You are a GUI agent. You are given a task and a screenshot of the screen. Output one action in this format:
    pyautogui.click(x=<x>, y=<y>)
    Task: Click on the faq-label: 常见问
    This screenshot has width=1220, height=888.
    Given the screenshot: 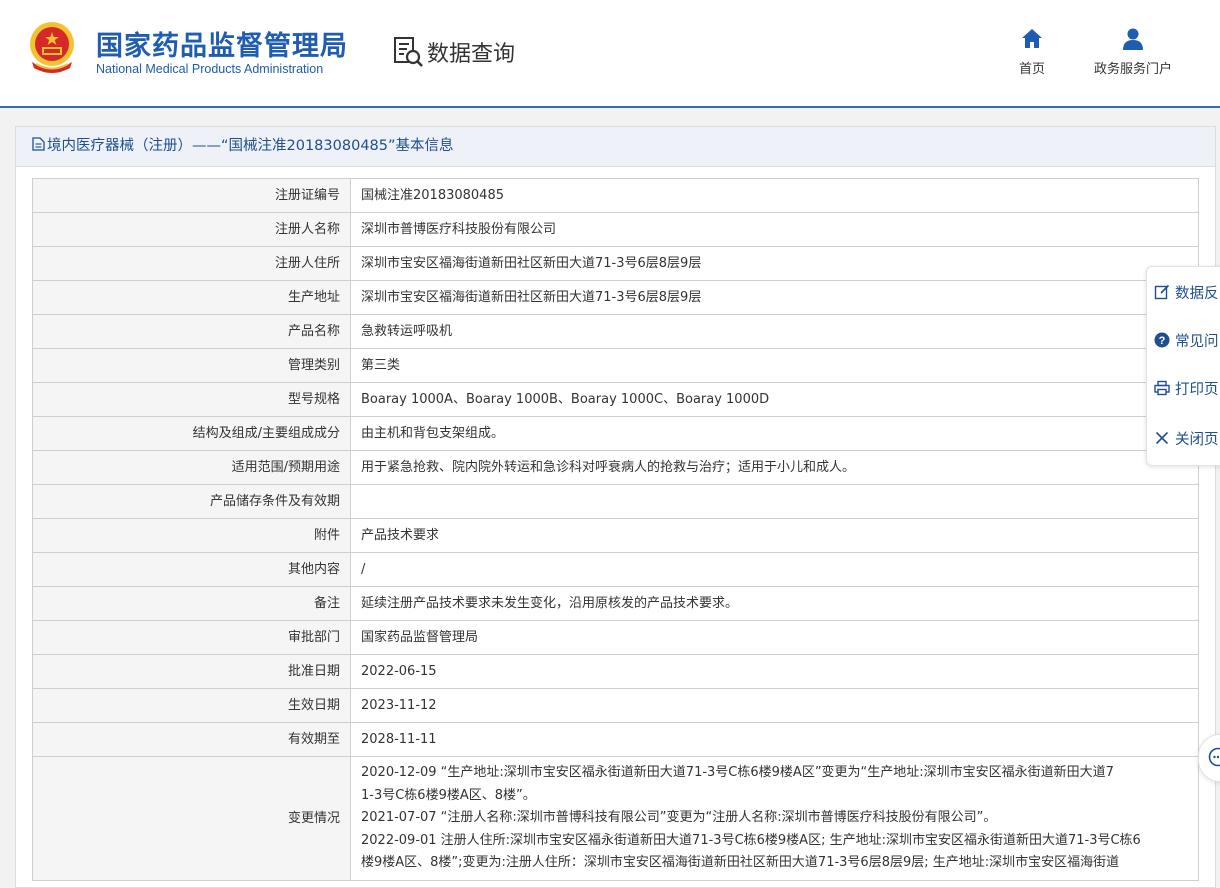 What is the action you would take?
    pyautogui.click(x=1197, y=342)
    